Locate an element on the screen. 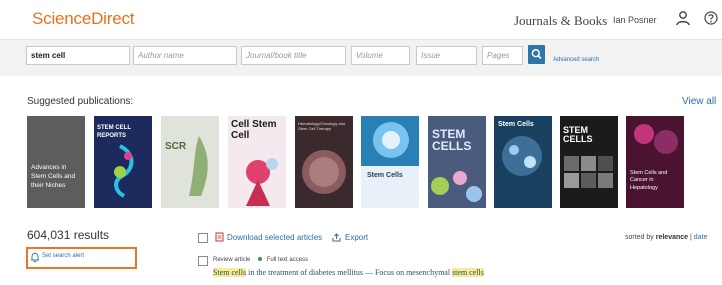 The width and height of the screenshot is (722, 285). help-icon is located at coordinates (711, 18).